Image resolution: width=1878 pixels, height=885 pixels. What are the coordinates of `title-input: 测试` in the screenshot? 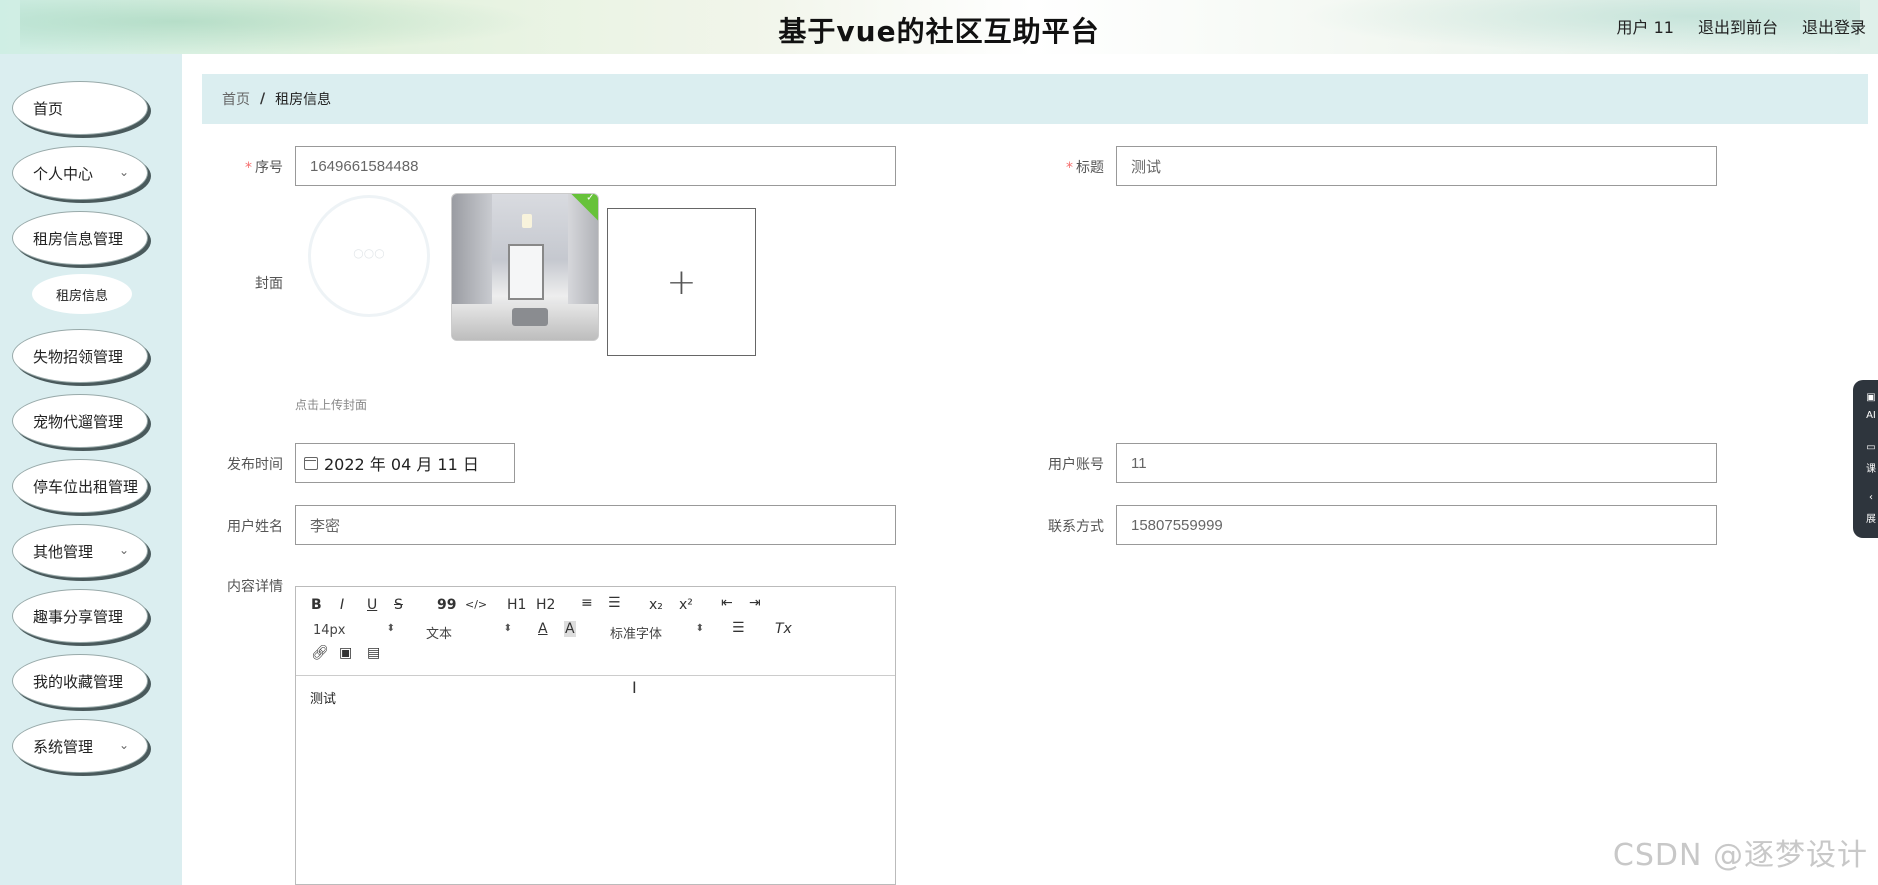 It's located at (1416, 166).